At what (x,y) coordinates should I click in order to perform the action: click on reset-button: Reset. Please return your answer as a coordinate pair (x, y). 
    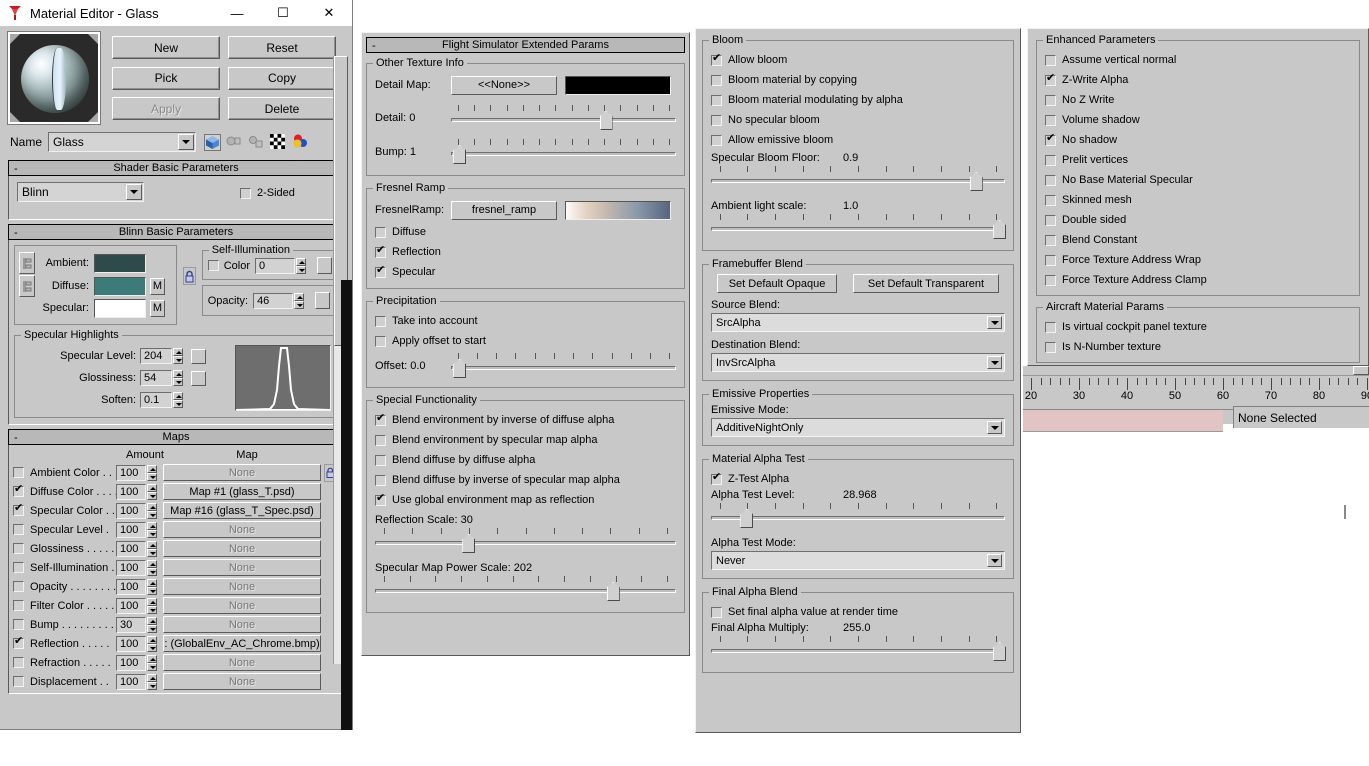
    Looking at the image, I should click on (282, 47).